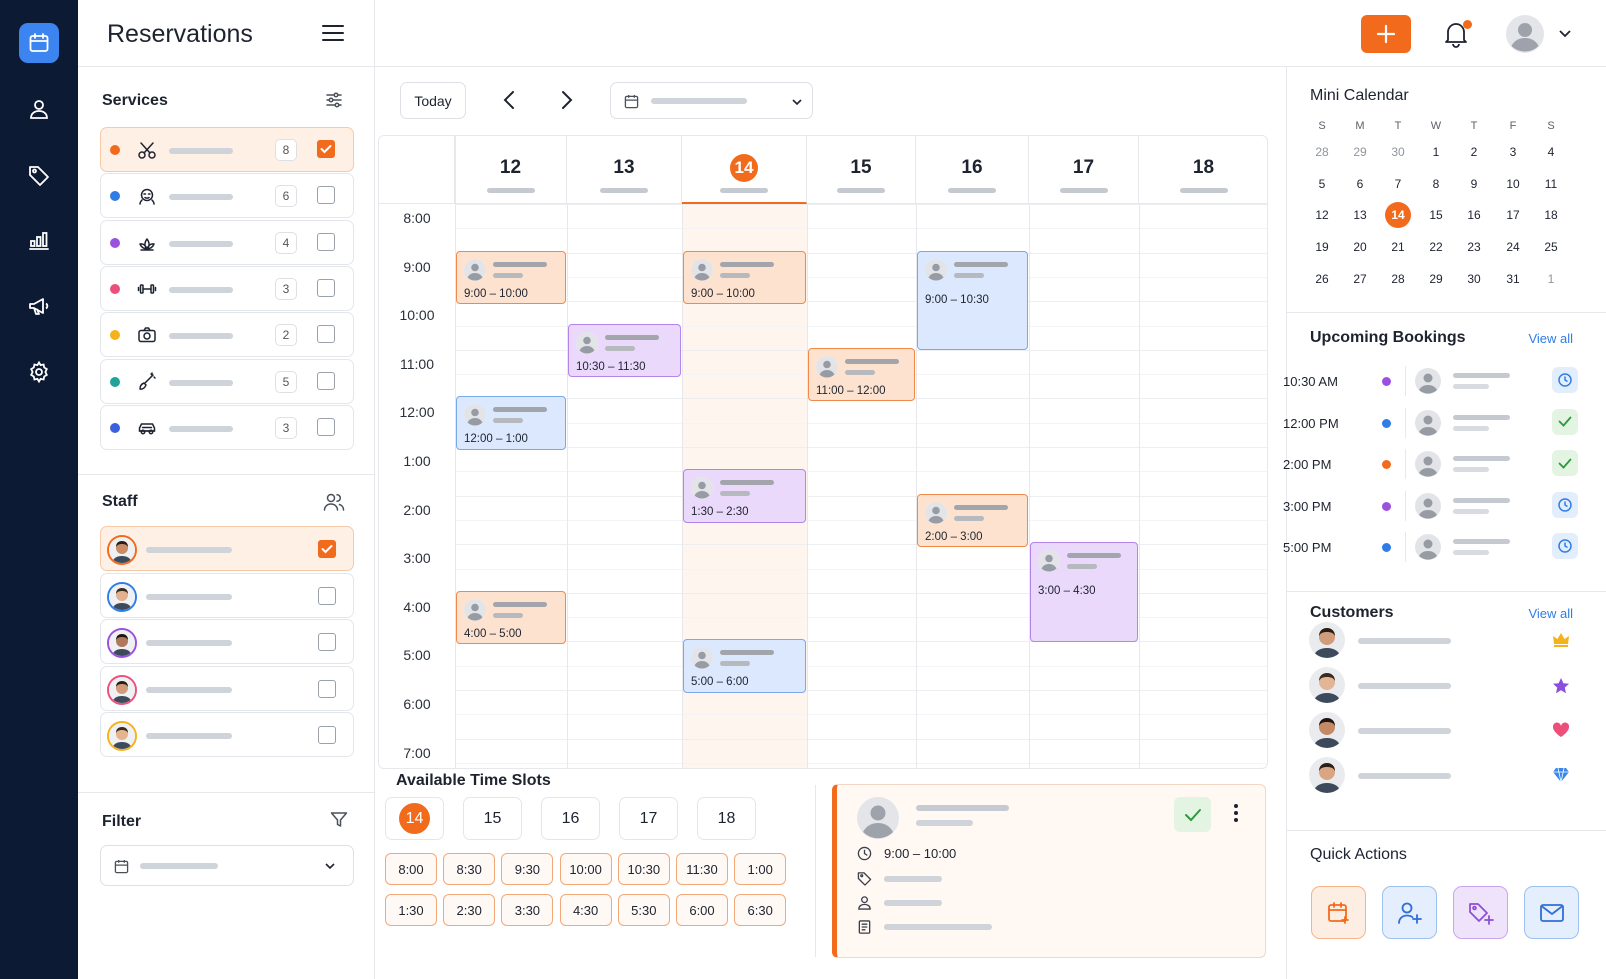 This screenshot has width=1606, height=979. Describe the element at coordinates (339, 820) in the screenshot. I see `filter-button` at that location.